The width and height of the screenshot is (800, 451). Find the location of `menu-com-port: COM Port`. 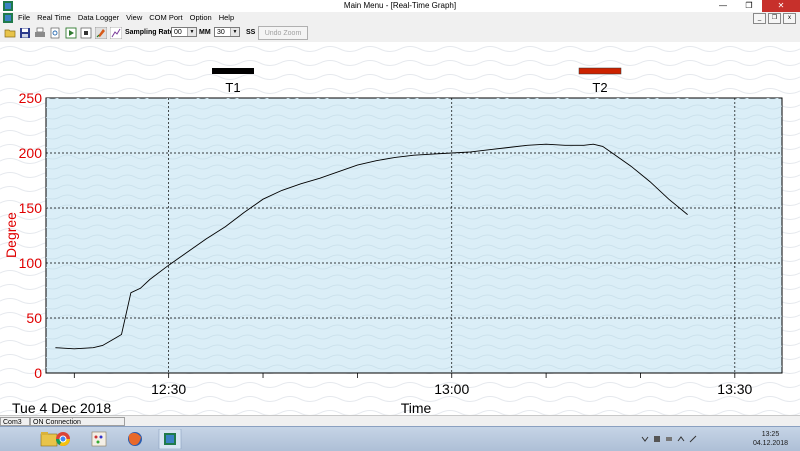

menu-com-port: COM Port is located at coordinates (165, 17).